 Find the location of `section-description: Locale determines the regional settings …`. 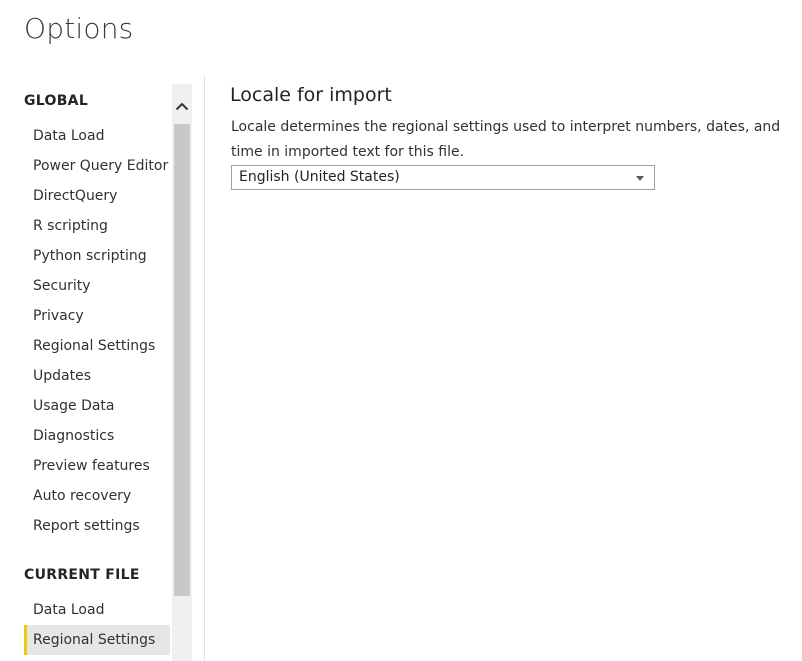

section-description: Locale determines the regional settings … is located at coordinates (506, 139).